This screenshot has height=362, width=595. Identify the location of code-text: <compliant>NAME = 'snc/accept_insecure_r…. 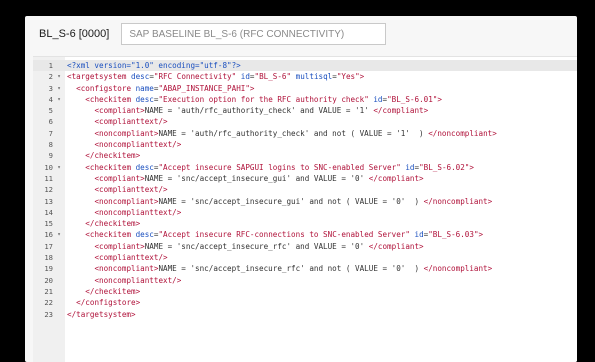
(245, 246).